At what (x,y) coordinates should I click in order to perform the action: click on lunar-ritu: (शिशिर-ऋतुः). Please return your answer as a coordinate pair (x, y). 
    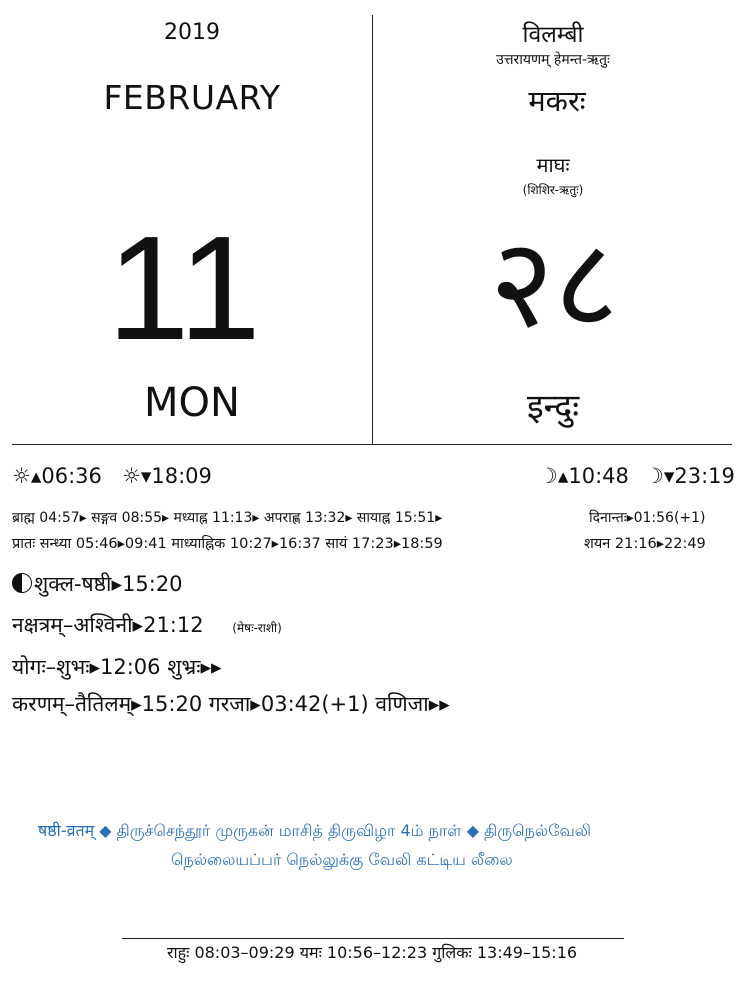
    Looking at the image, I should click on (553, 190).